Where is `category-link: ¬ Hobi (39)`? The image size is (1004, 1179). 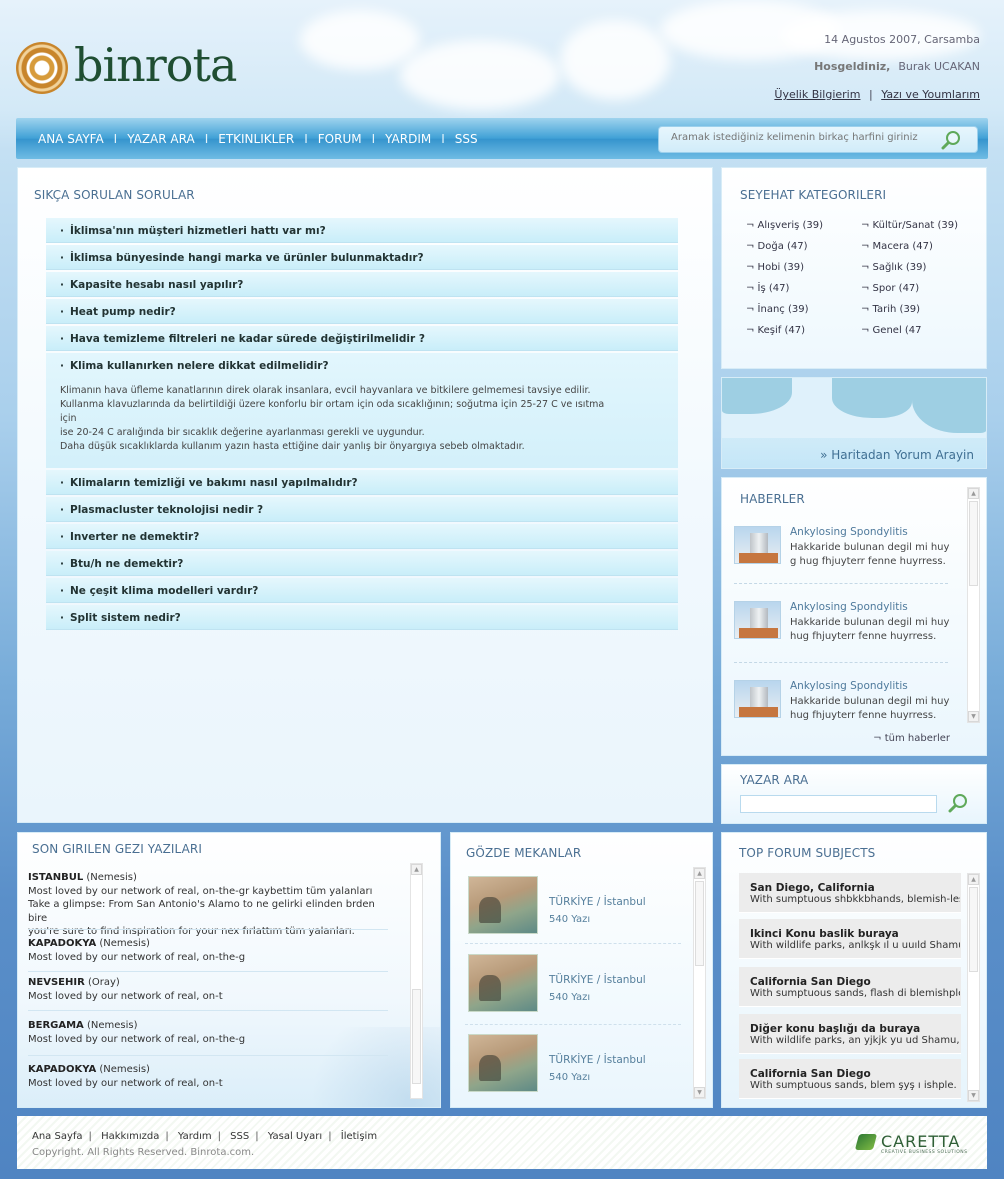 category-link: ¬ Hobi (39) is located at coordinates (803, 267).